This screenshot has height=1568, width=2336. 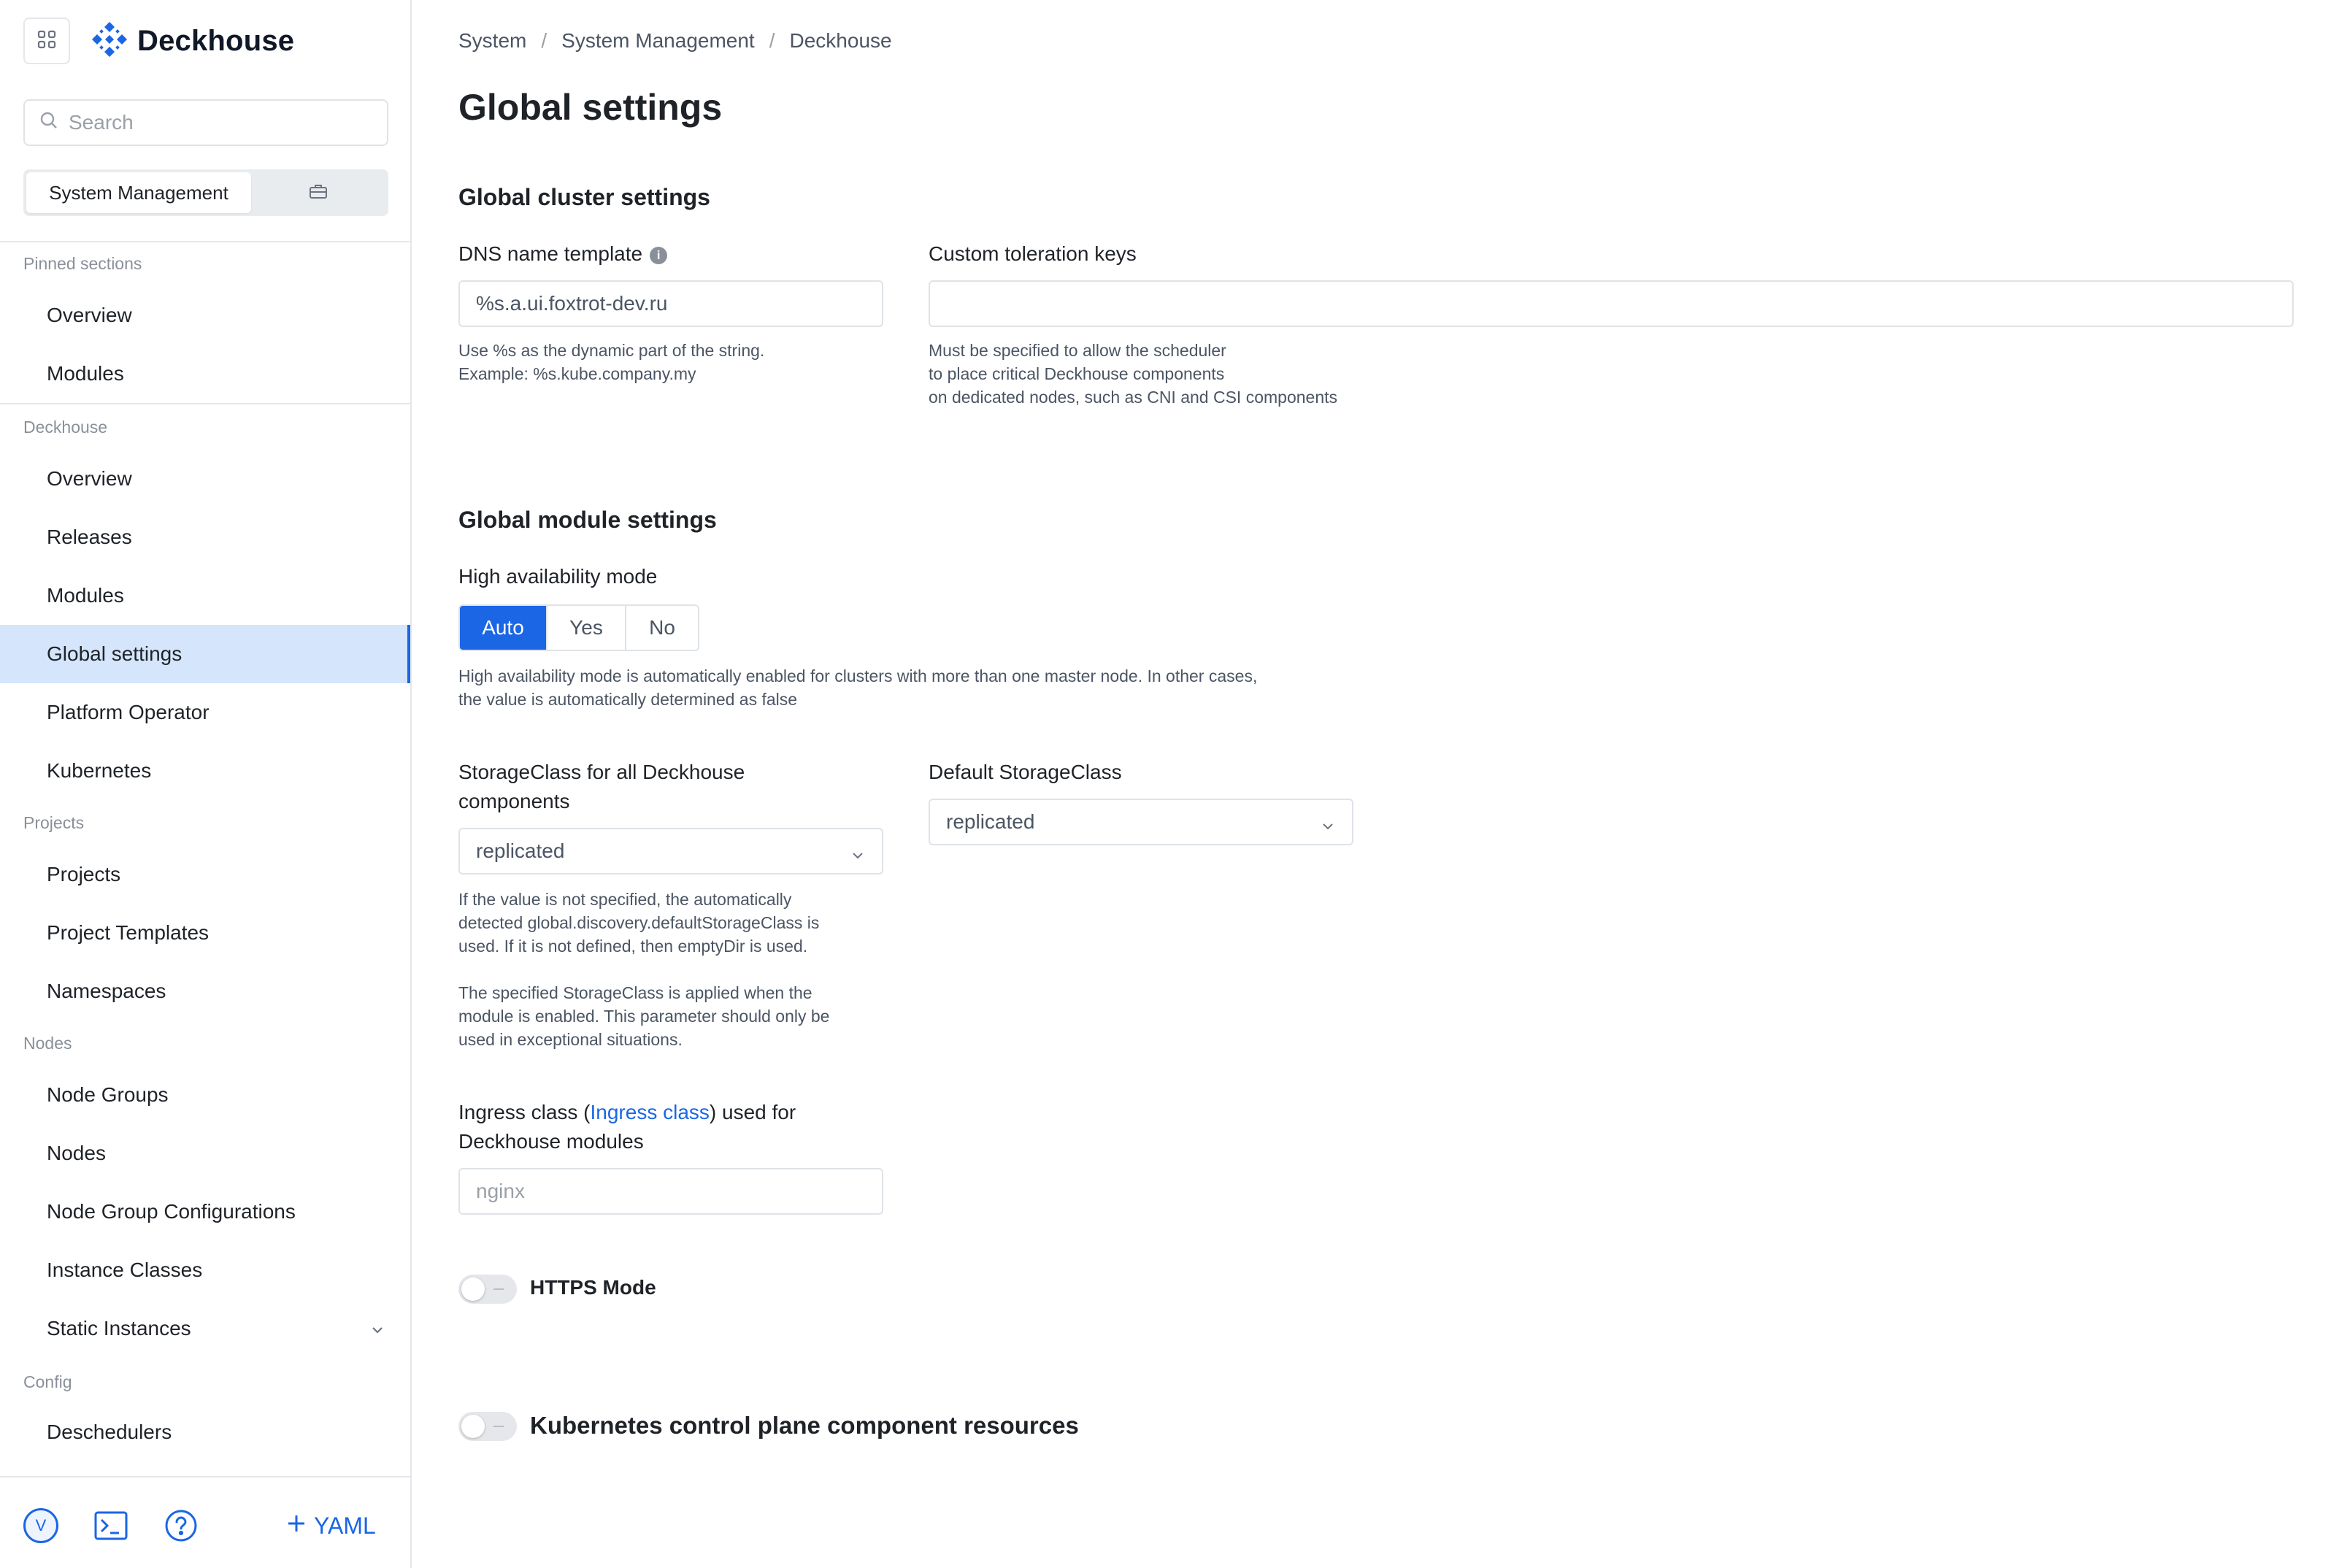 What do you see at coordinates (65, 428) in the screenshot?
I see `sidebar-section-deckhouse: Deckhouse` at bounding box center [65, 428].